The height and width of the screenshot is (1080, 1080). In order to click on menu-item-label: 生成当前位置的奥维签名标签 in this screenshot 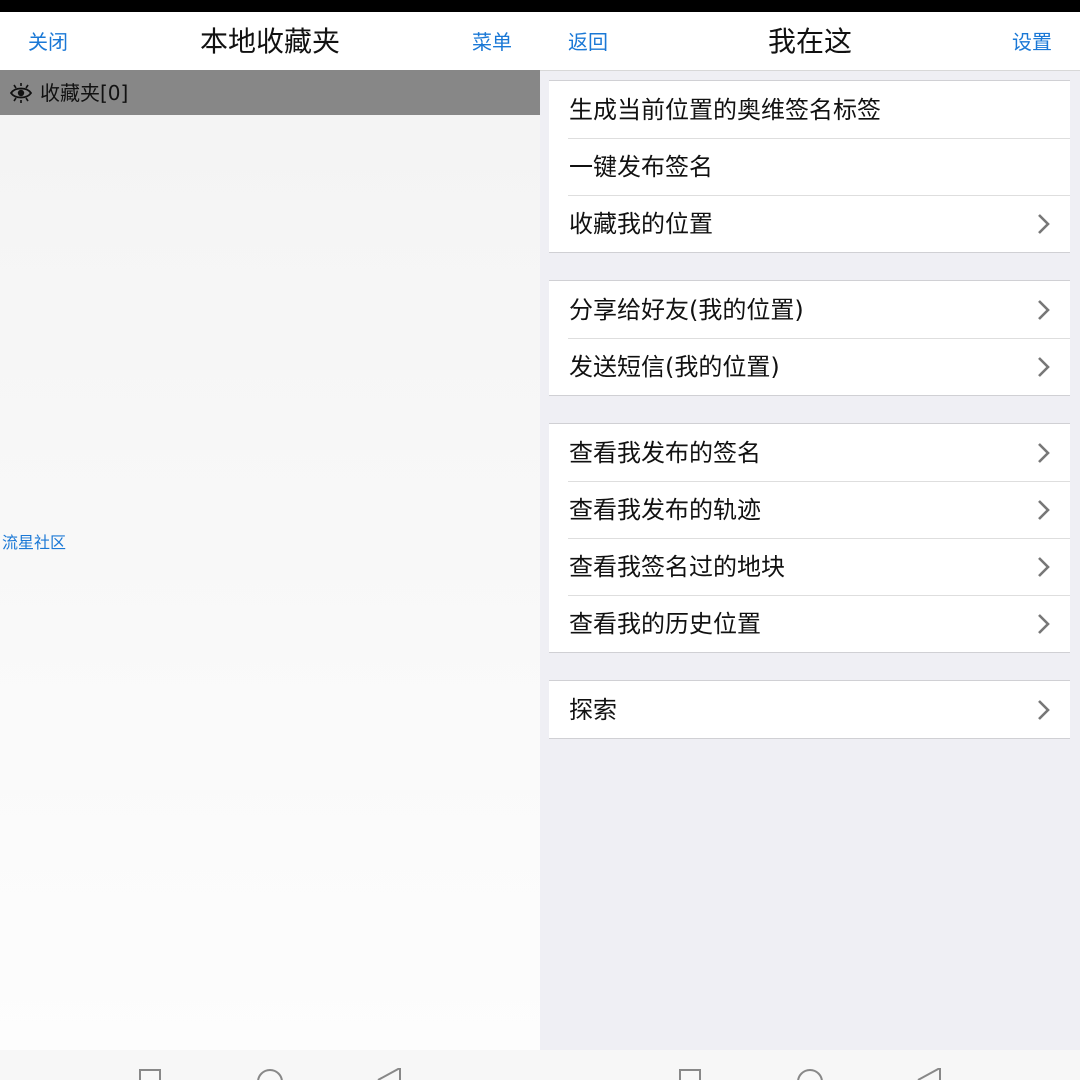, I will do `click(725, 110)`.